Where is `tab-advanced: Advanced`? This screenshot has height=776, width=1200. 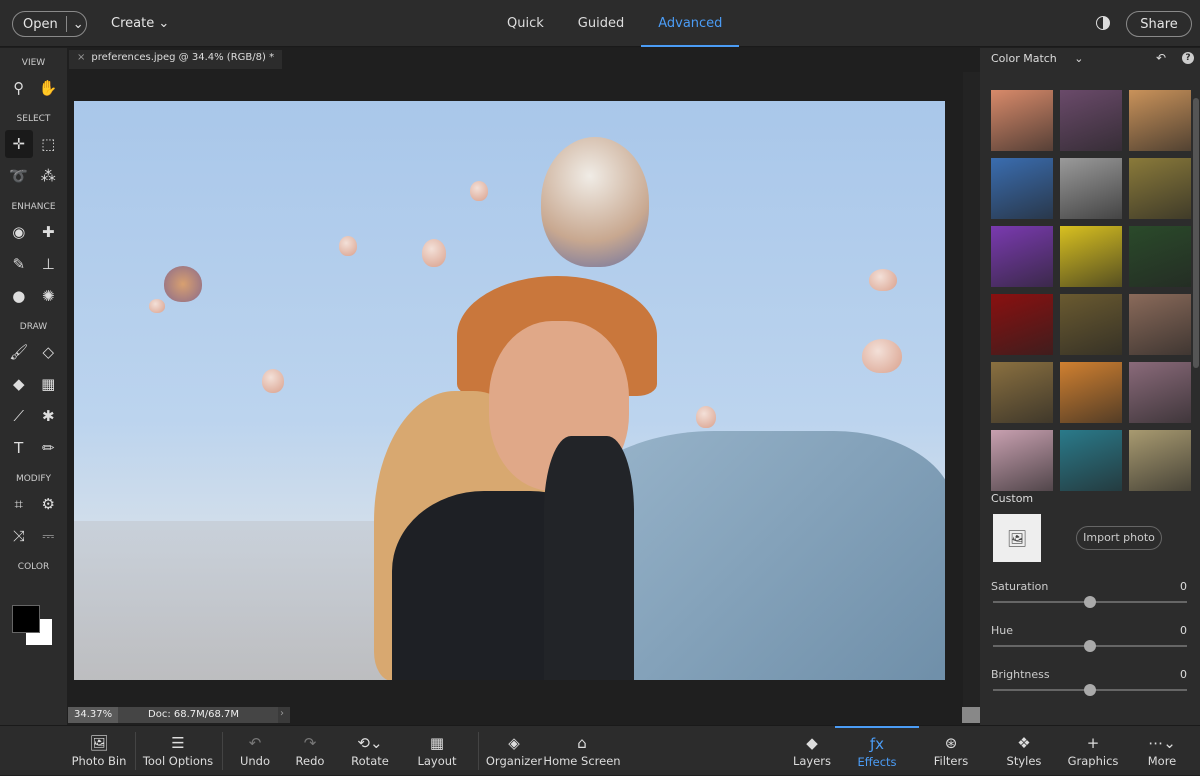 tab-advanced: Advanced is located at coordinates (690, 23).